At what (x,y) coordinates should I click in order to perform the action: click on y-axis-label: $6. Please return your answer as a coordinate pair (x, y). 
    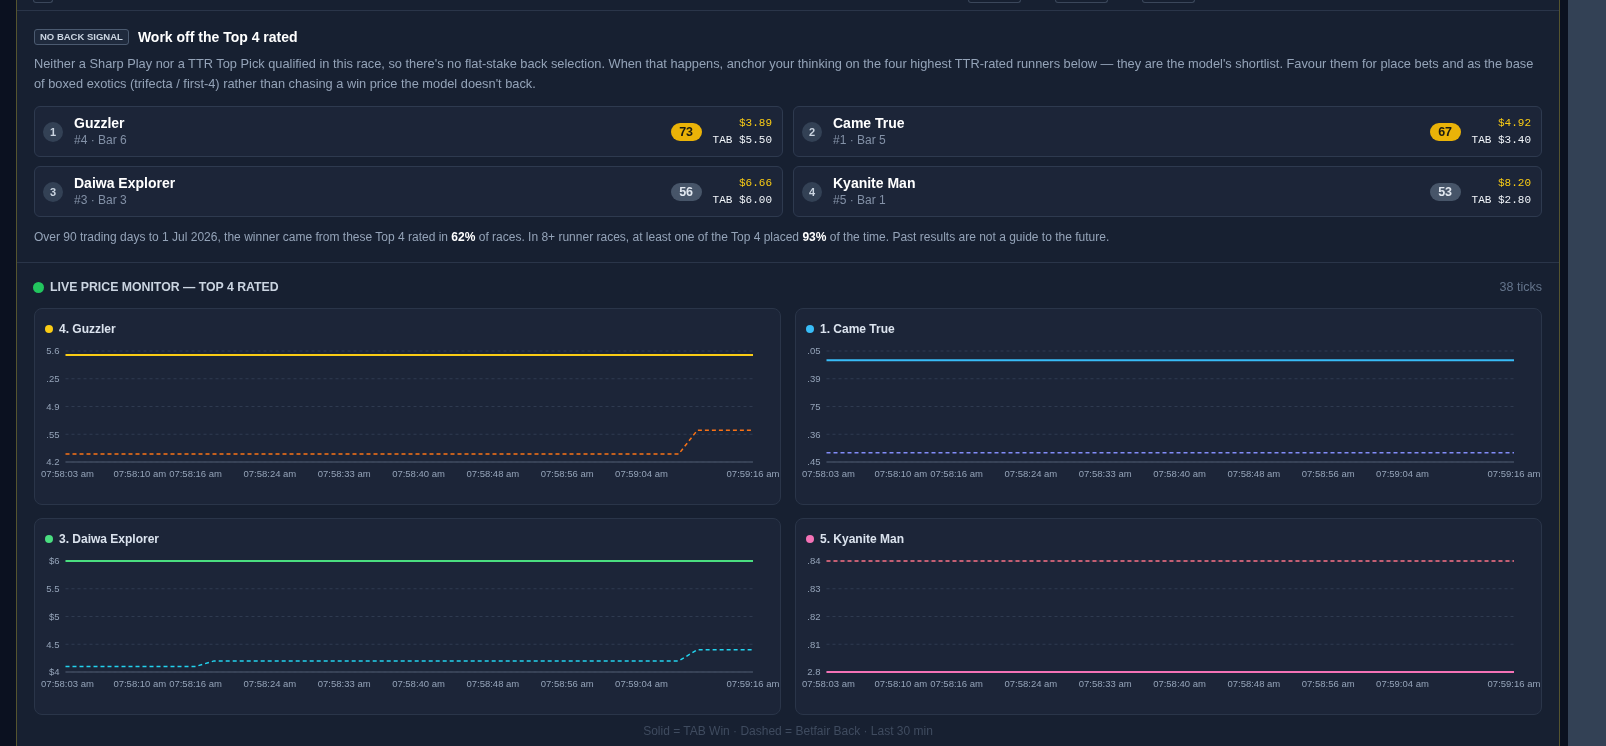
    Looking at the image, I should click on (54, 561).